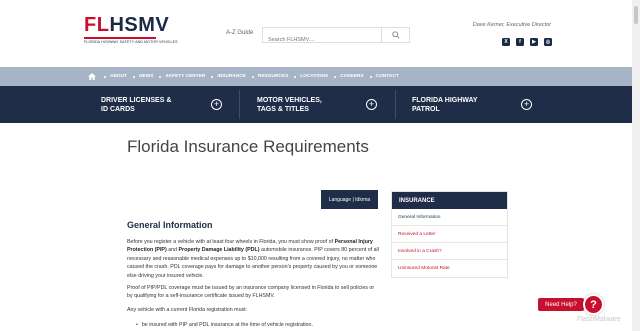  I want to click on nav-item-about: ABOUT, so click(115, 76).